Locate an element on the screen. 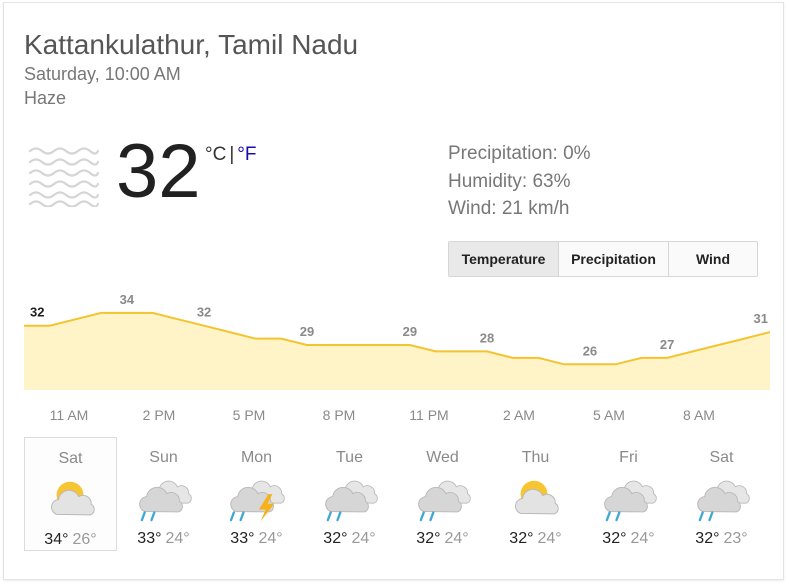 This screenshot has height=585, width=789. fahrenheit-link: °F is located at coordinates (246, 154).